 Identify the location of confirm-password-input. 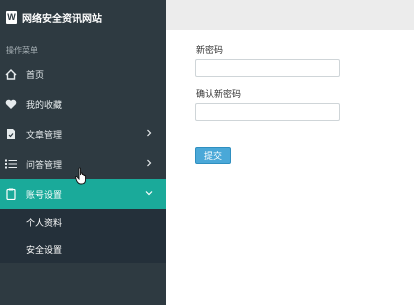
(267, 112).